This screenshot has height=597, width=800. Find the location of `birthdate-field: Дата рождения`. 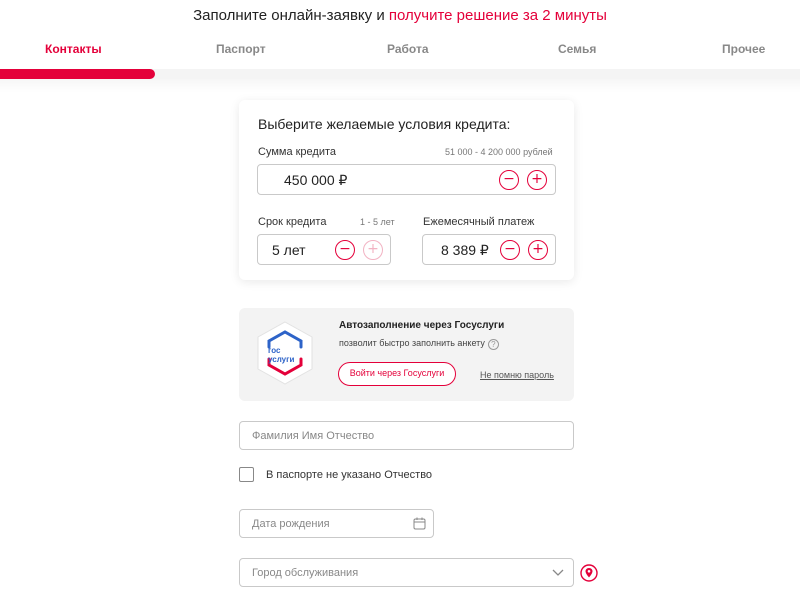

birthdate-field: Дата рождения is located at coordinates (336, 523).